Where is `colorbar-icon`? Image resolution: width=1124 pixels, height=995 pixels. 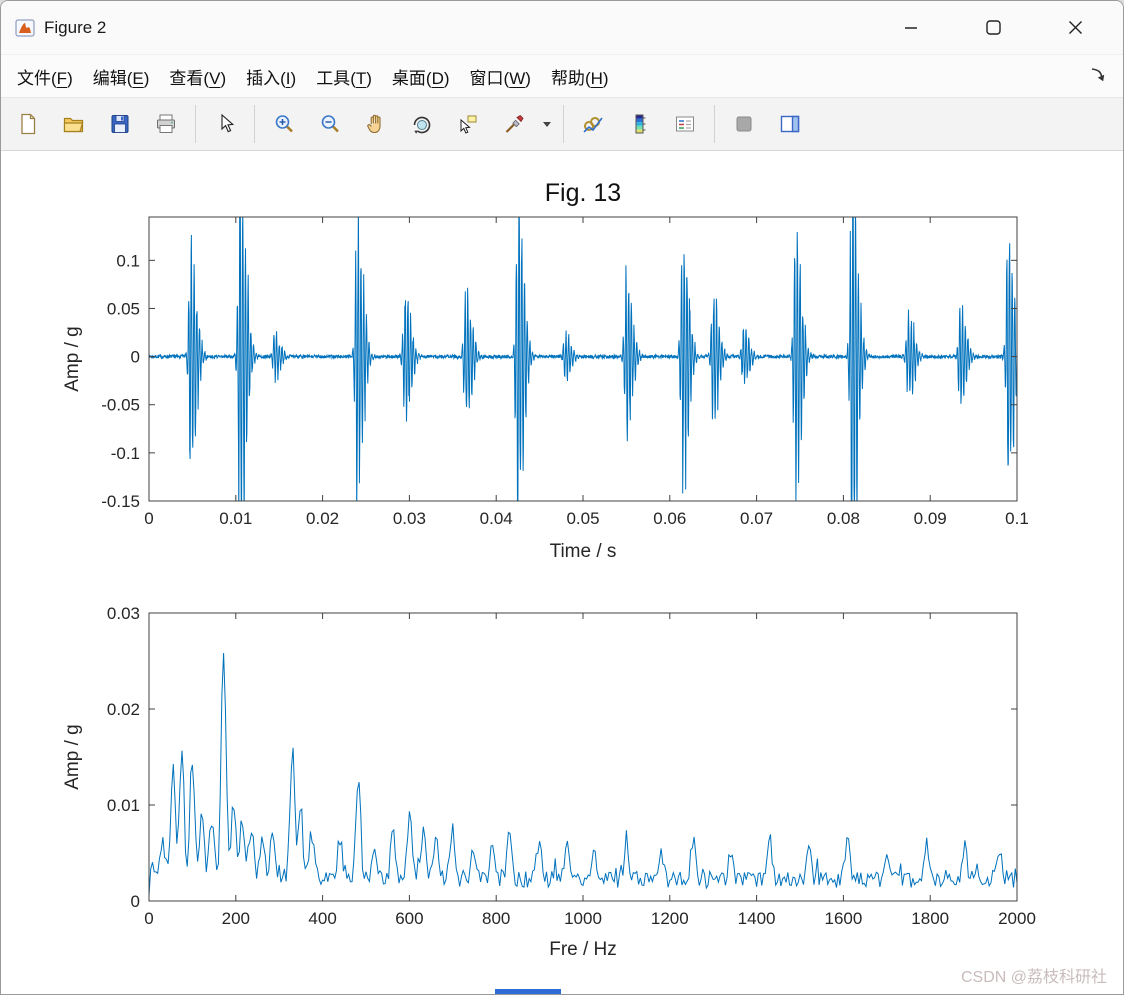
colorbar-icon is located at coordinates (640, 124).